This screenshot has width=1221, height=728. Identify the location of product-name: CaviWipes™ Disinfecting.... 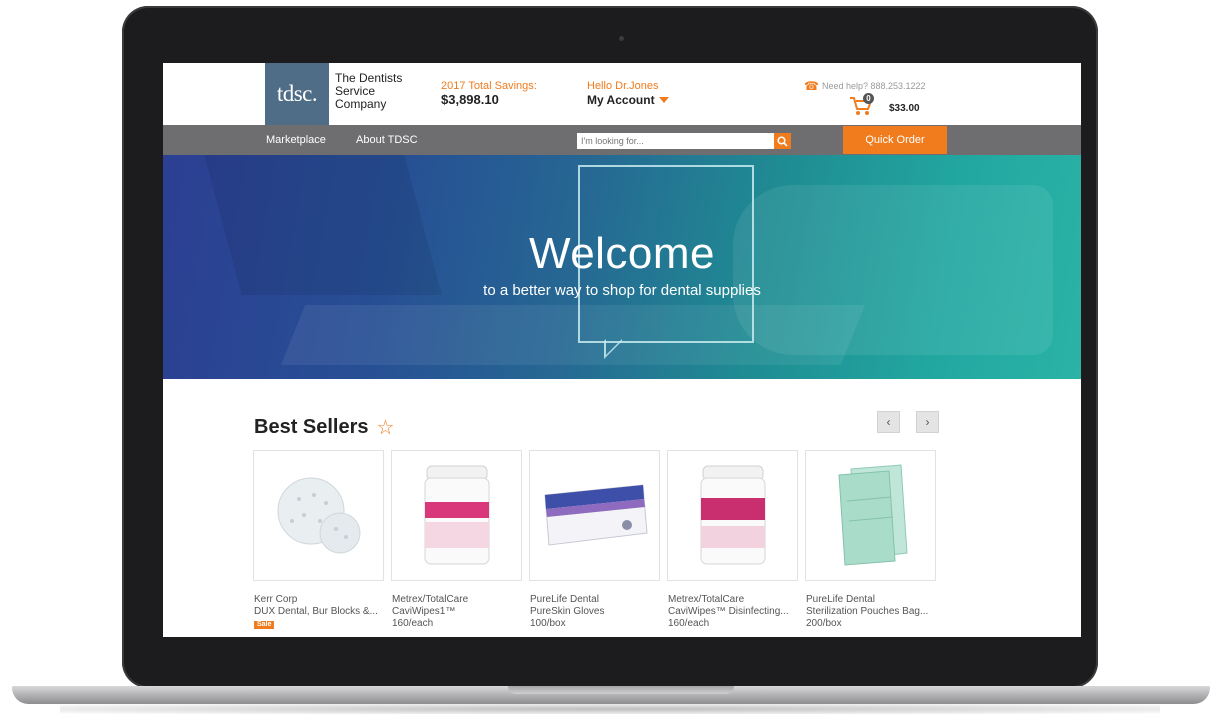
(735, 612).